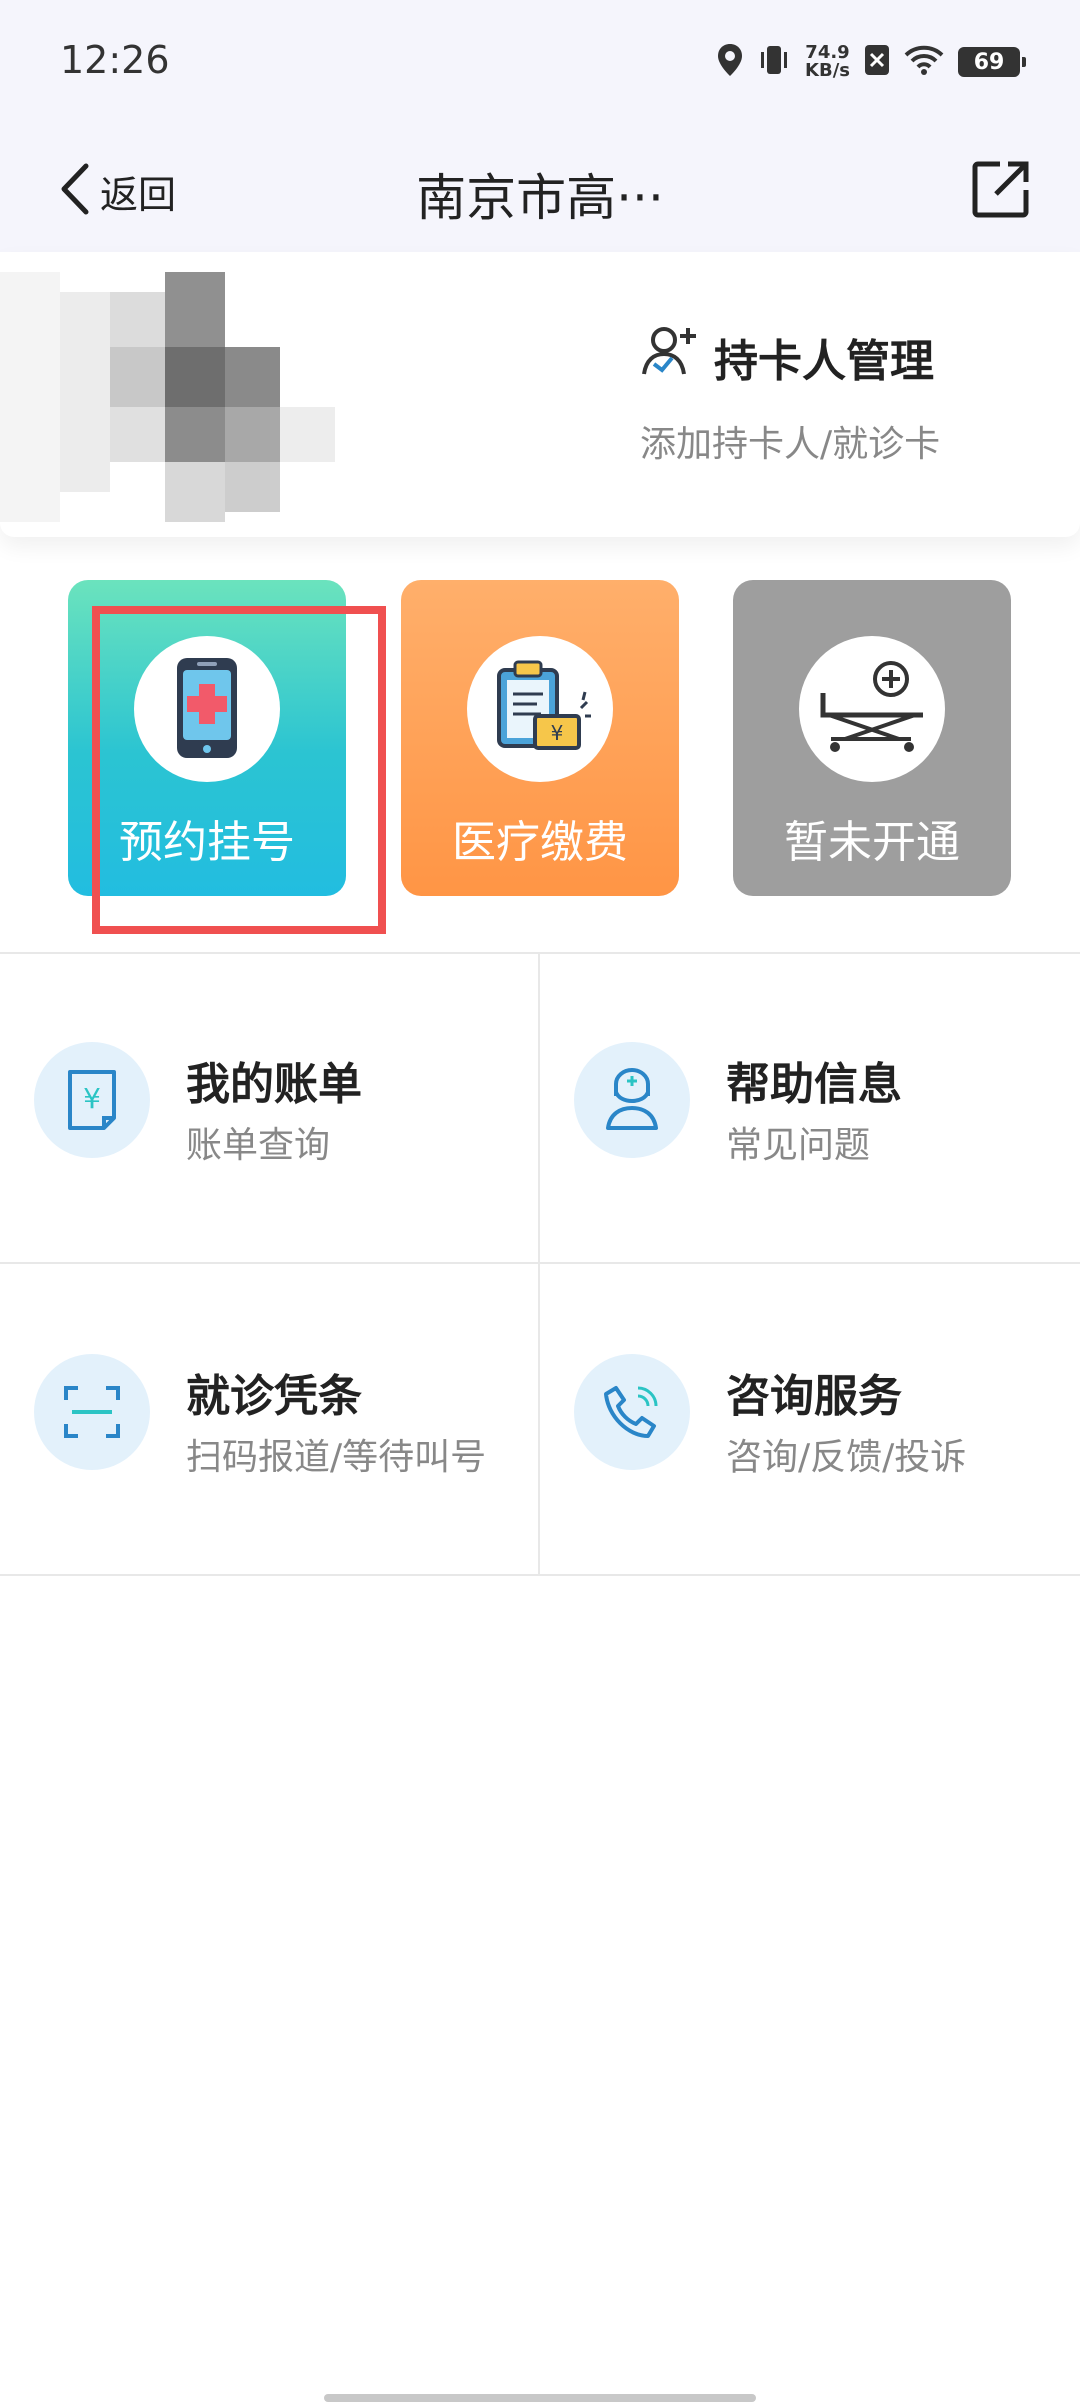  What do you see at coordinates (540, 709) in the screenshot?
I see `clipboard-payment-icon: ¥` at bounding box center [540, 709].